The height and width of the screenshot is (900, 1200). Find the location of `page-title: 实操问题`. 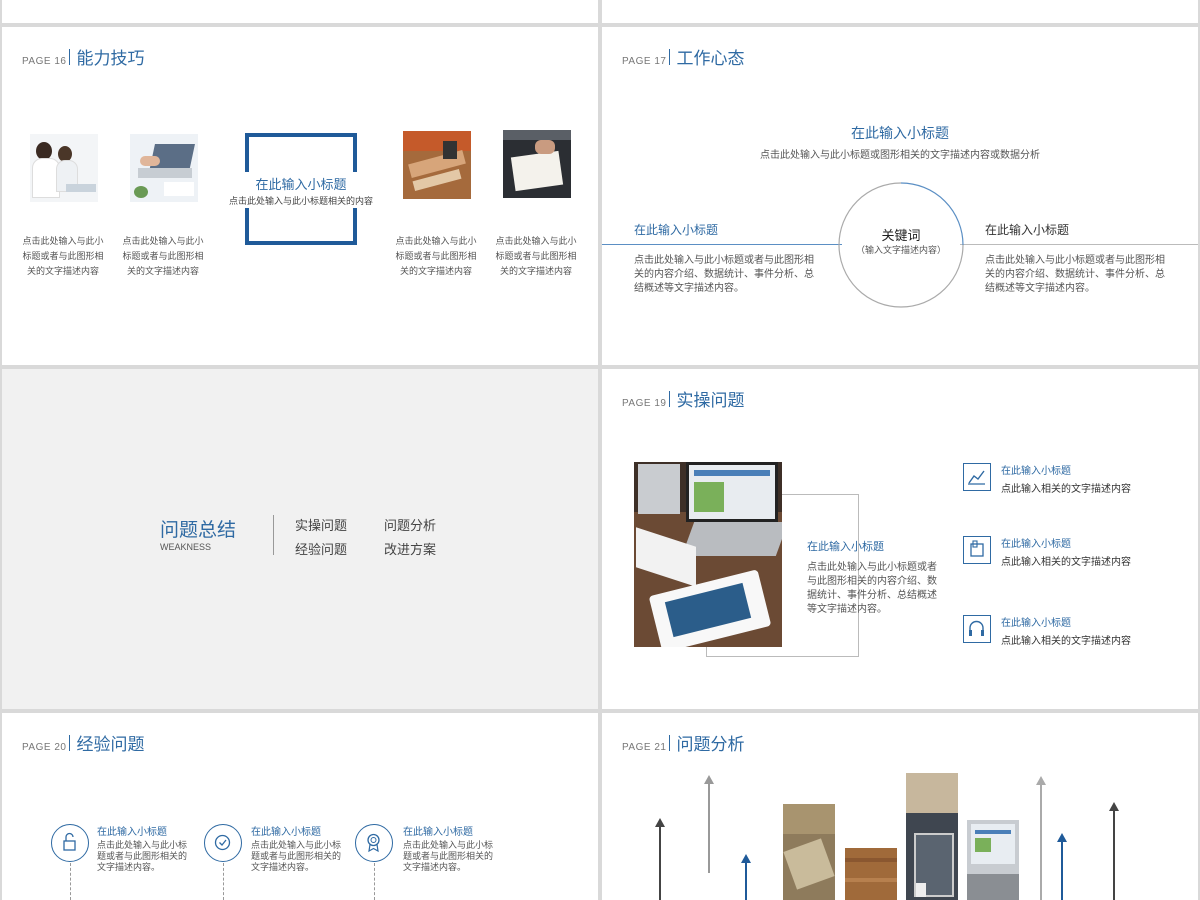

page-title: 实操问题 is located at coordinates (710, 401).